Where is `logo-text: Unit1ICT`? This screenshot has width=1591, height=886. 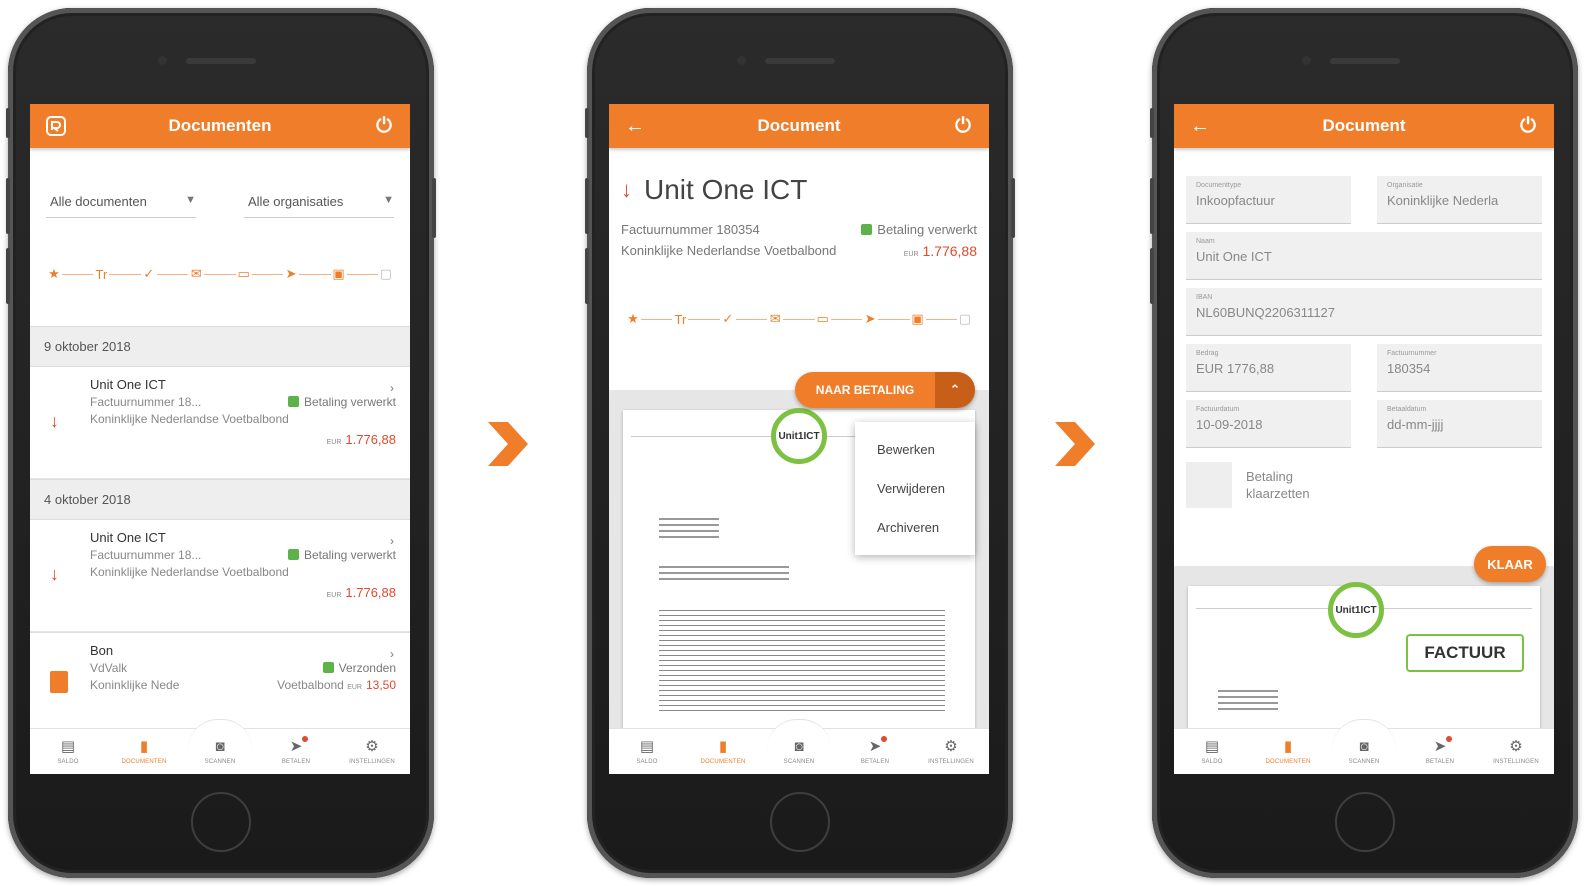
logo-text: Unit1ICT is located at coordinates (799, 436).